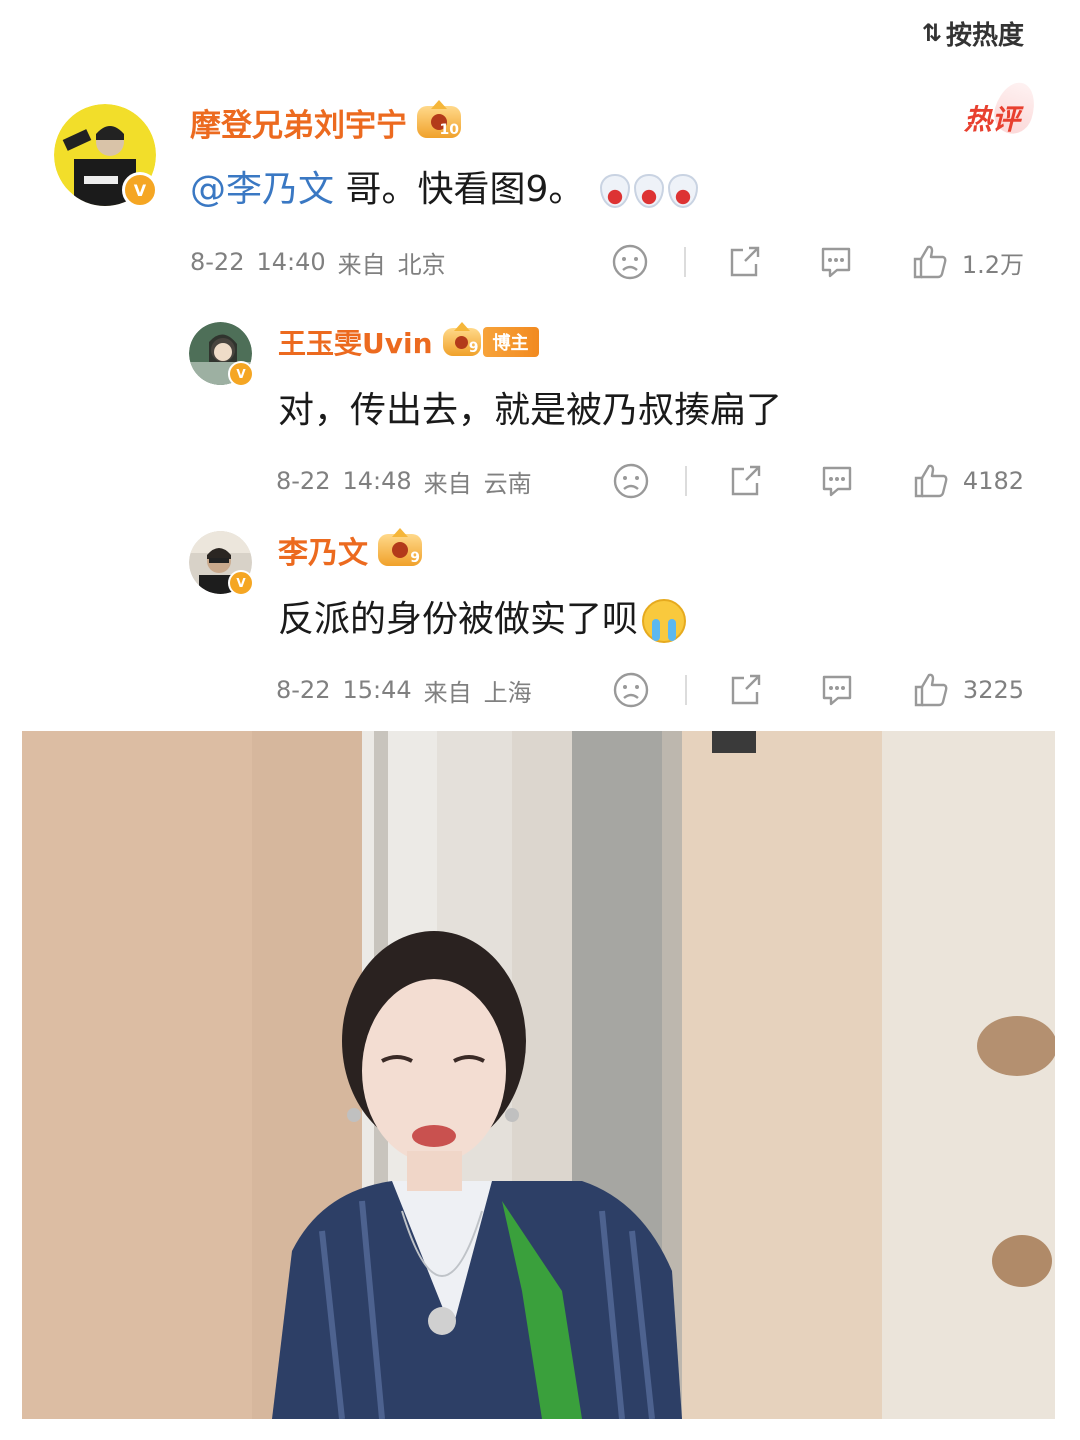 The width and height of the screenshot is (1080, 1440). I want to click on comment-body: 对，传出去，就是被乃叔揍扁了, so click(530, 410).